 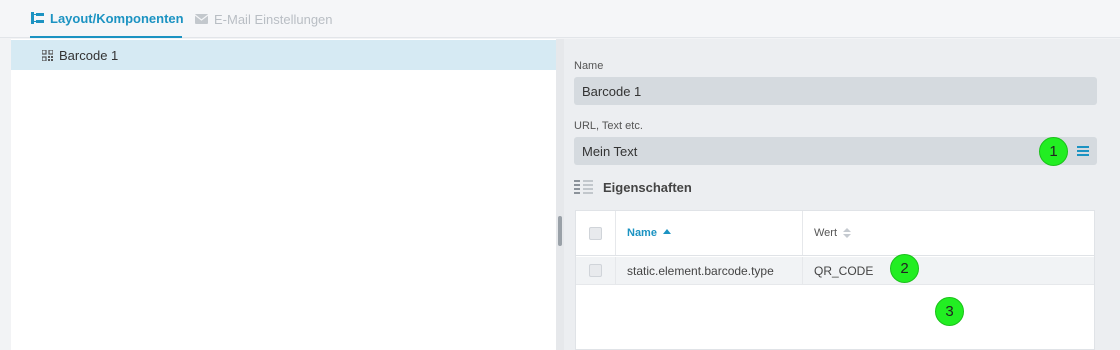 I want to click on table-header: Name Wert, so click(x=835, y=233).